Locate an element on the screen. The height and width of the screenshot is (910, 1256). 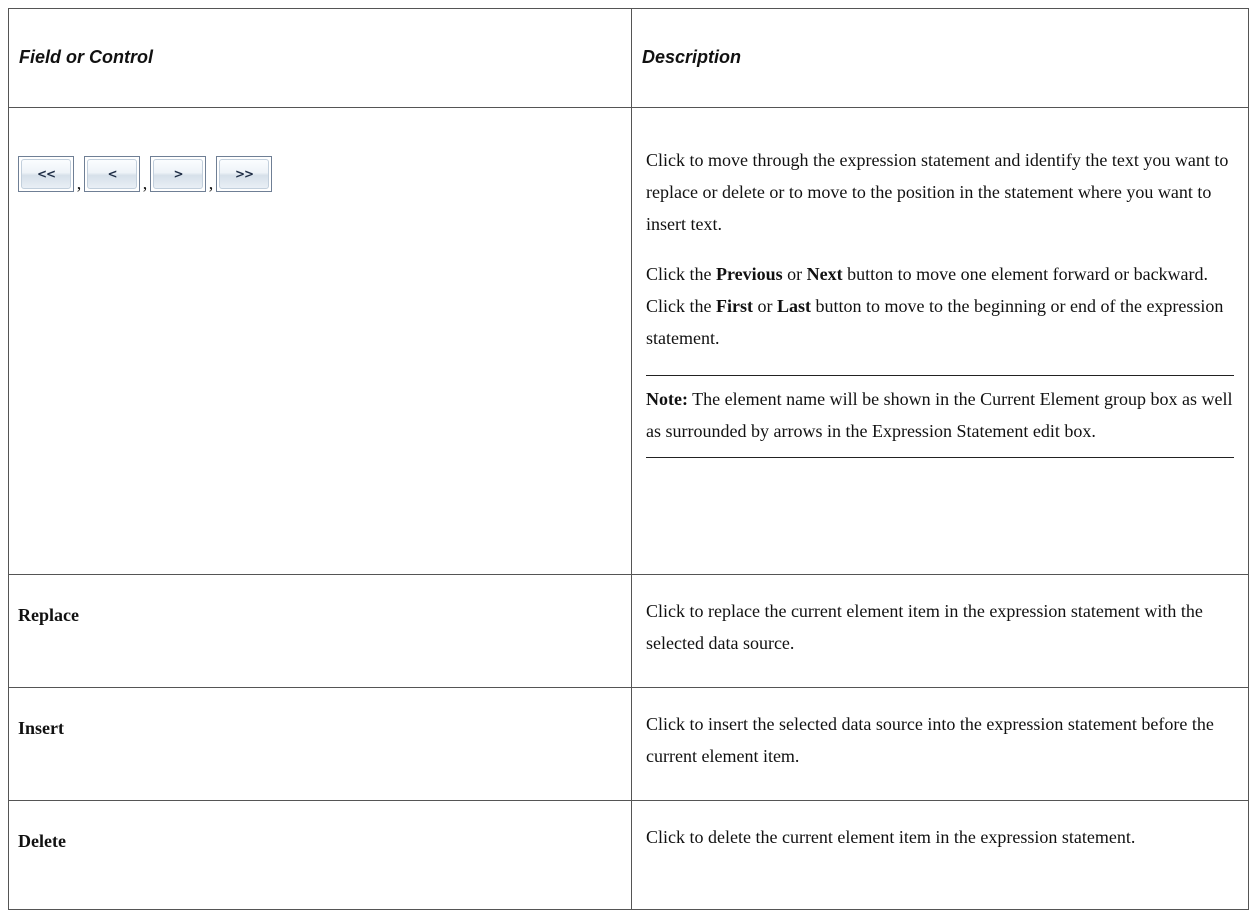
field-cell-insert: Insert is located at coordinates (320, 744).